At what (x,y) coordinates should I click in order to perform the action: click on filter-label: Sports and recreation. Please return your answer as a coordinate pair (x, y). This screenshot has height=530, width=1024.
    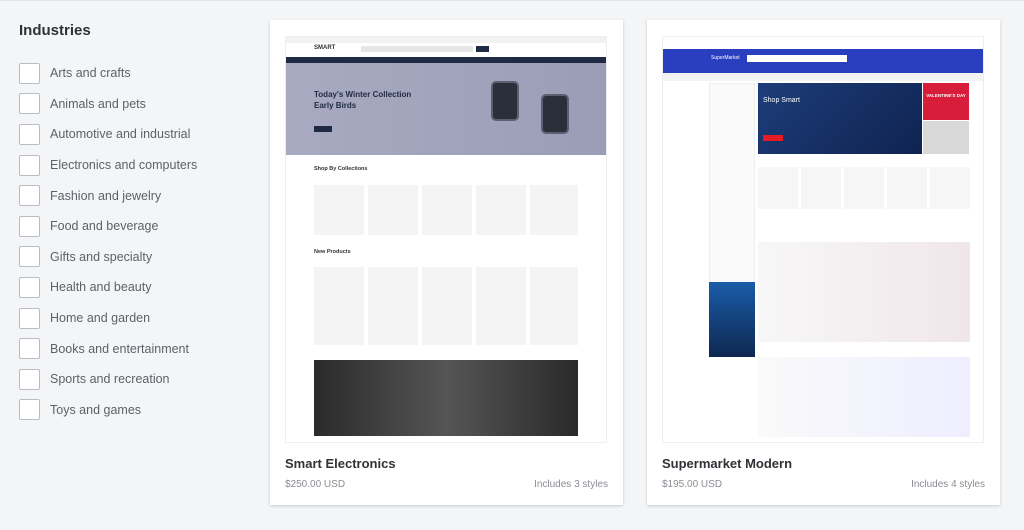
    Looking at the image, I should click on (110, 379).